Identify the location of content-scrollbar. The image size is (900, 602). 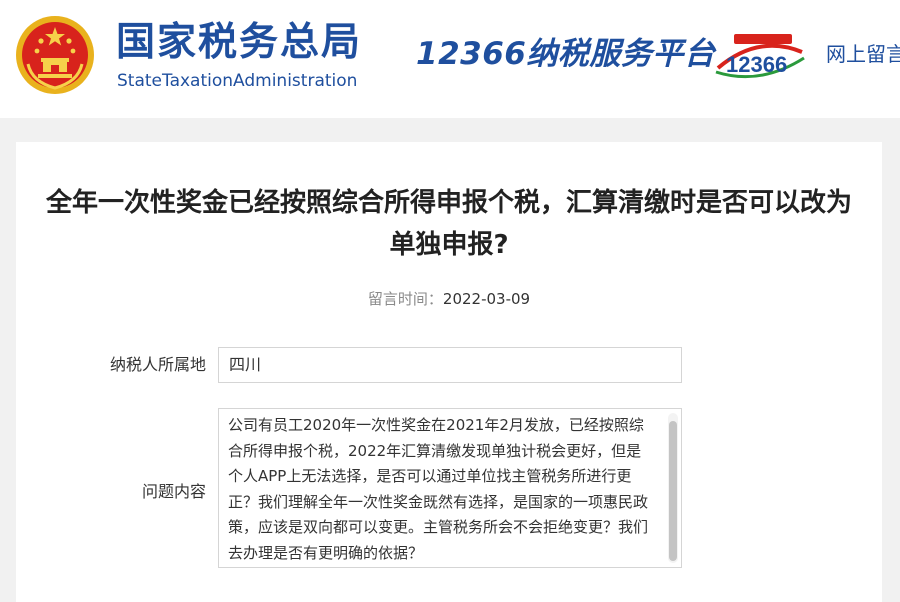
(673, 488).